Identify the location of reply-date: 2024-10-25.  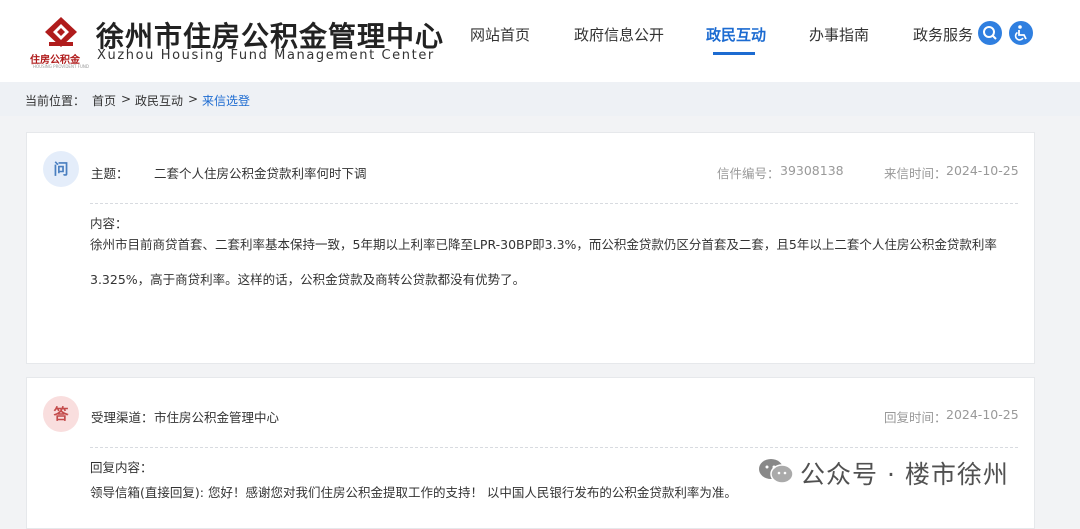
(982, 414).